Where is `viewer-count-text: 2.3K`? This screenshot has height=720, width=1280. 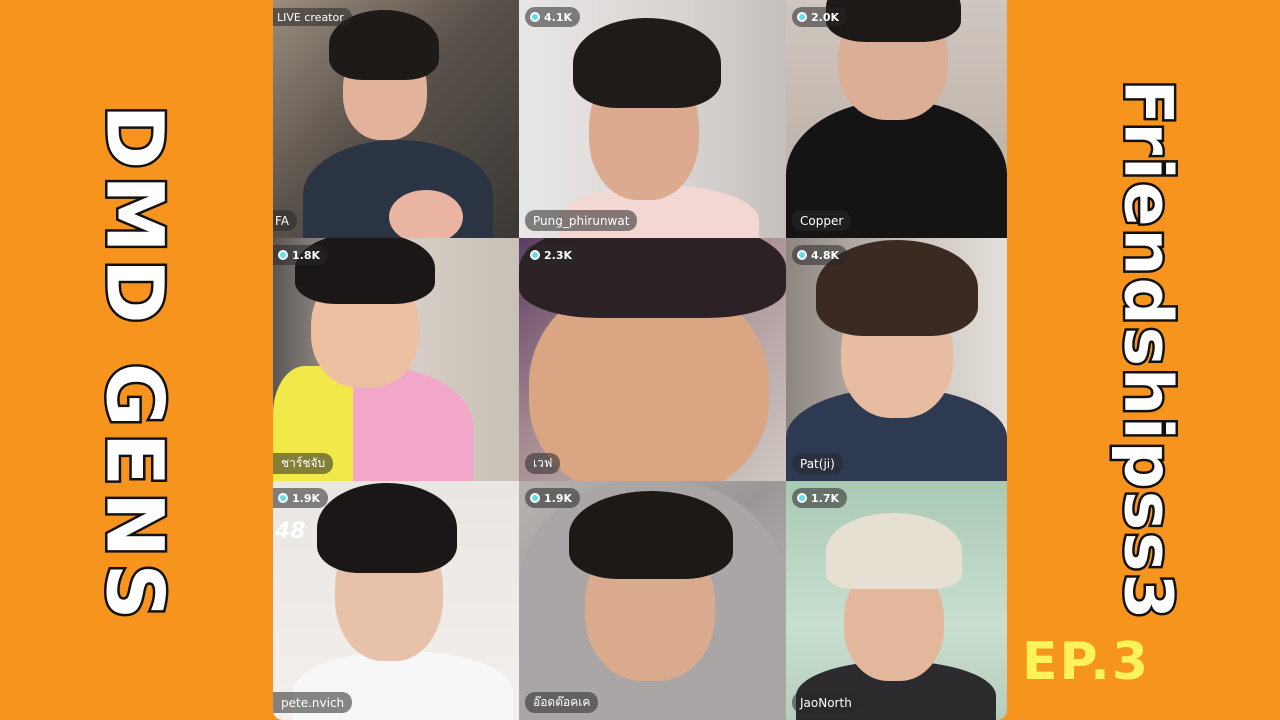 viewer-count-text: 2.3K is located at coordinates (558, 255).